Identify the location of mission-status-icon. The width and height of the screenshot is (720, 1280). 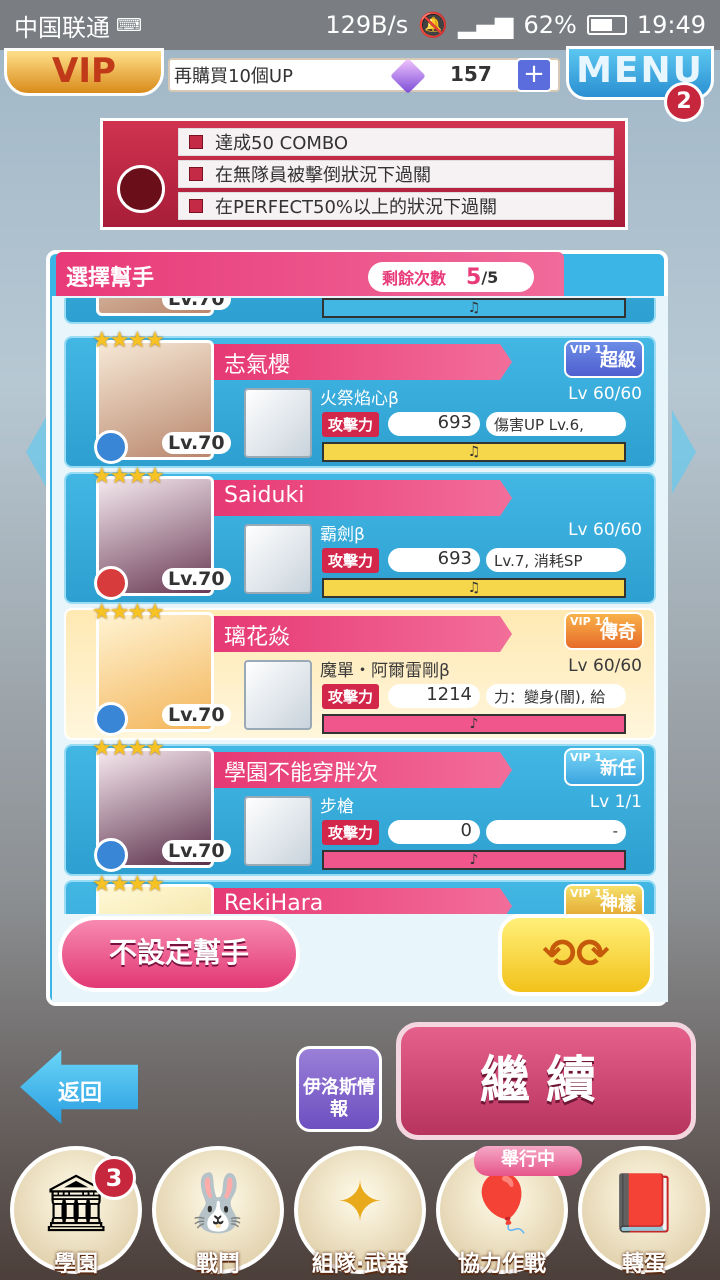
(141, 189).